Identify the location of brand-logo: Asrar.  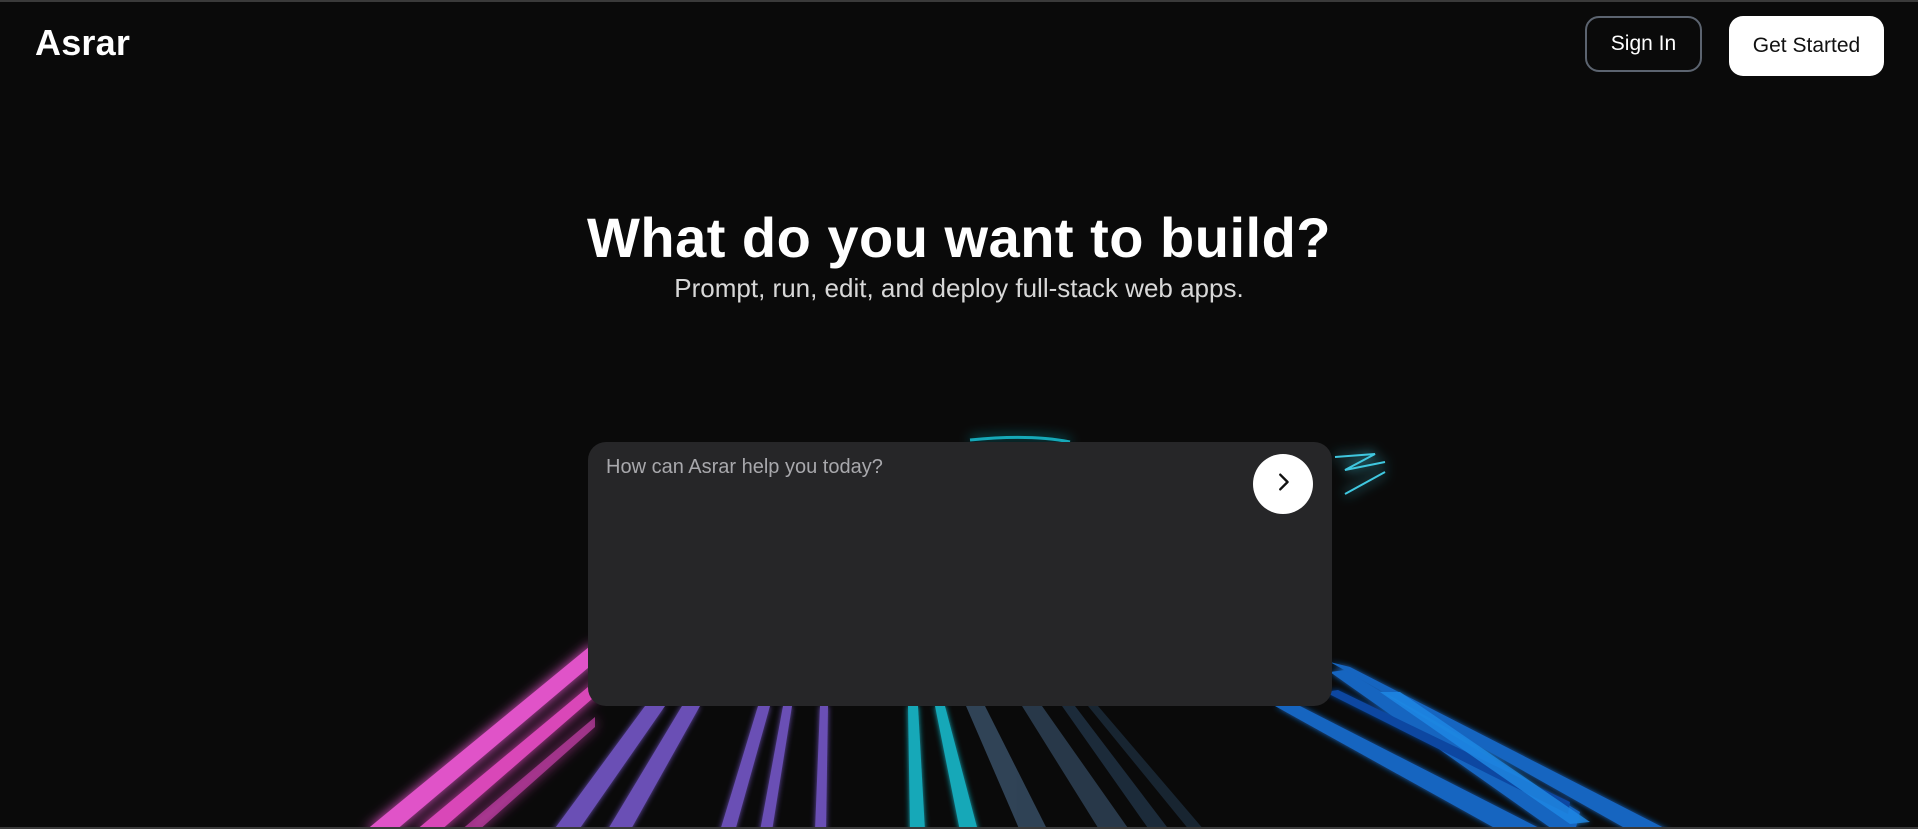
(82, 43).